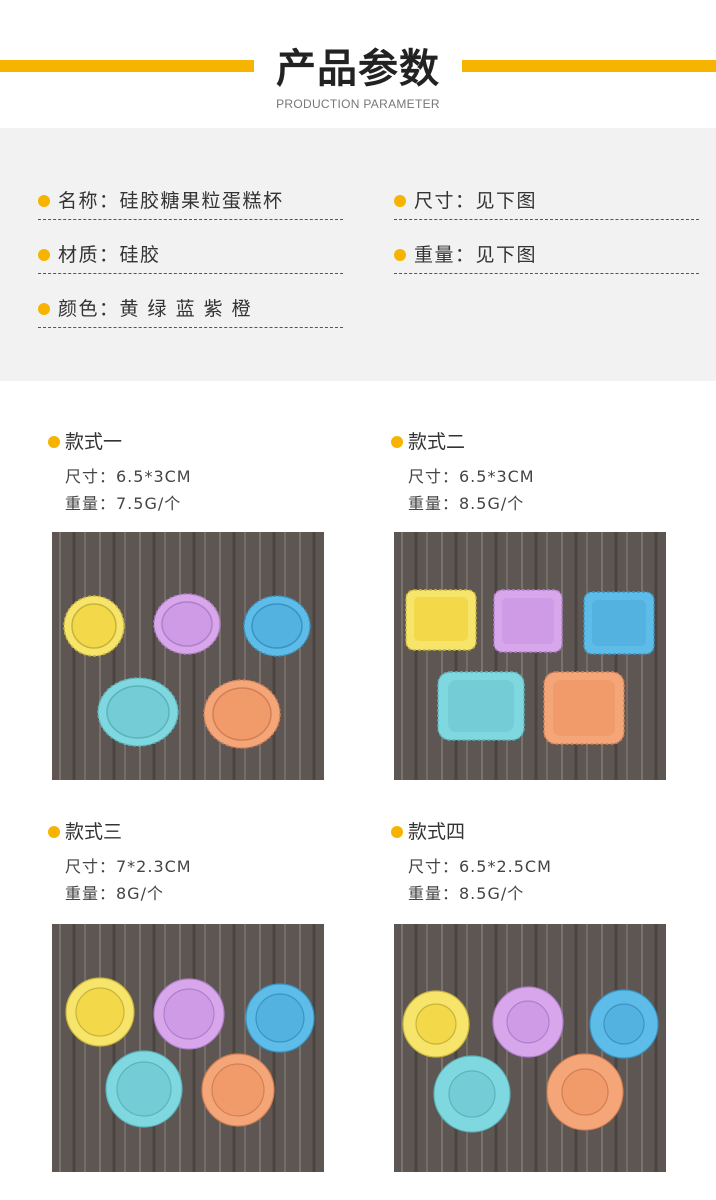 Image resolution: width=716 pixels, height=1200 pixels. I want to click on yellow-round-cup, so click(94, 626).